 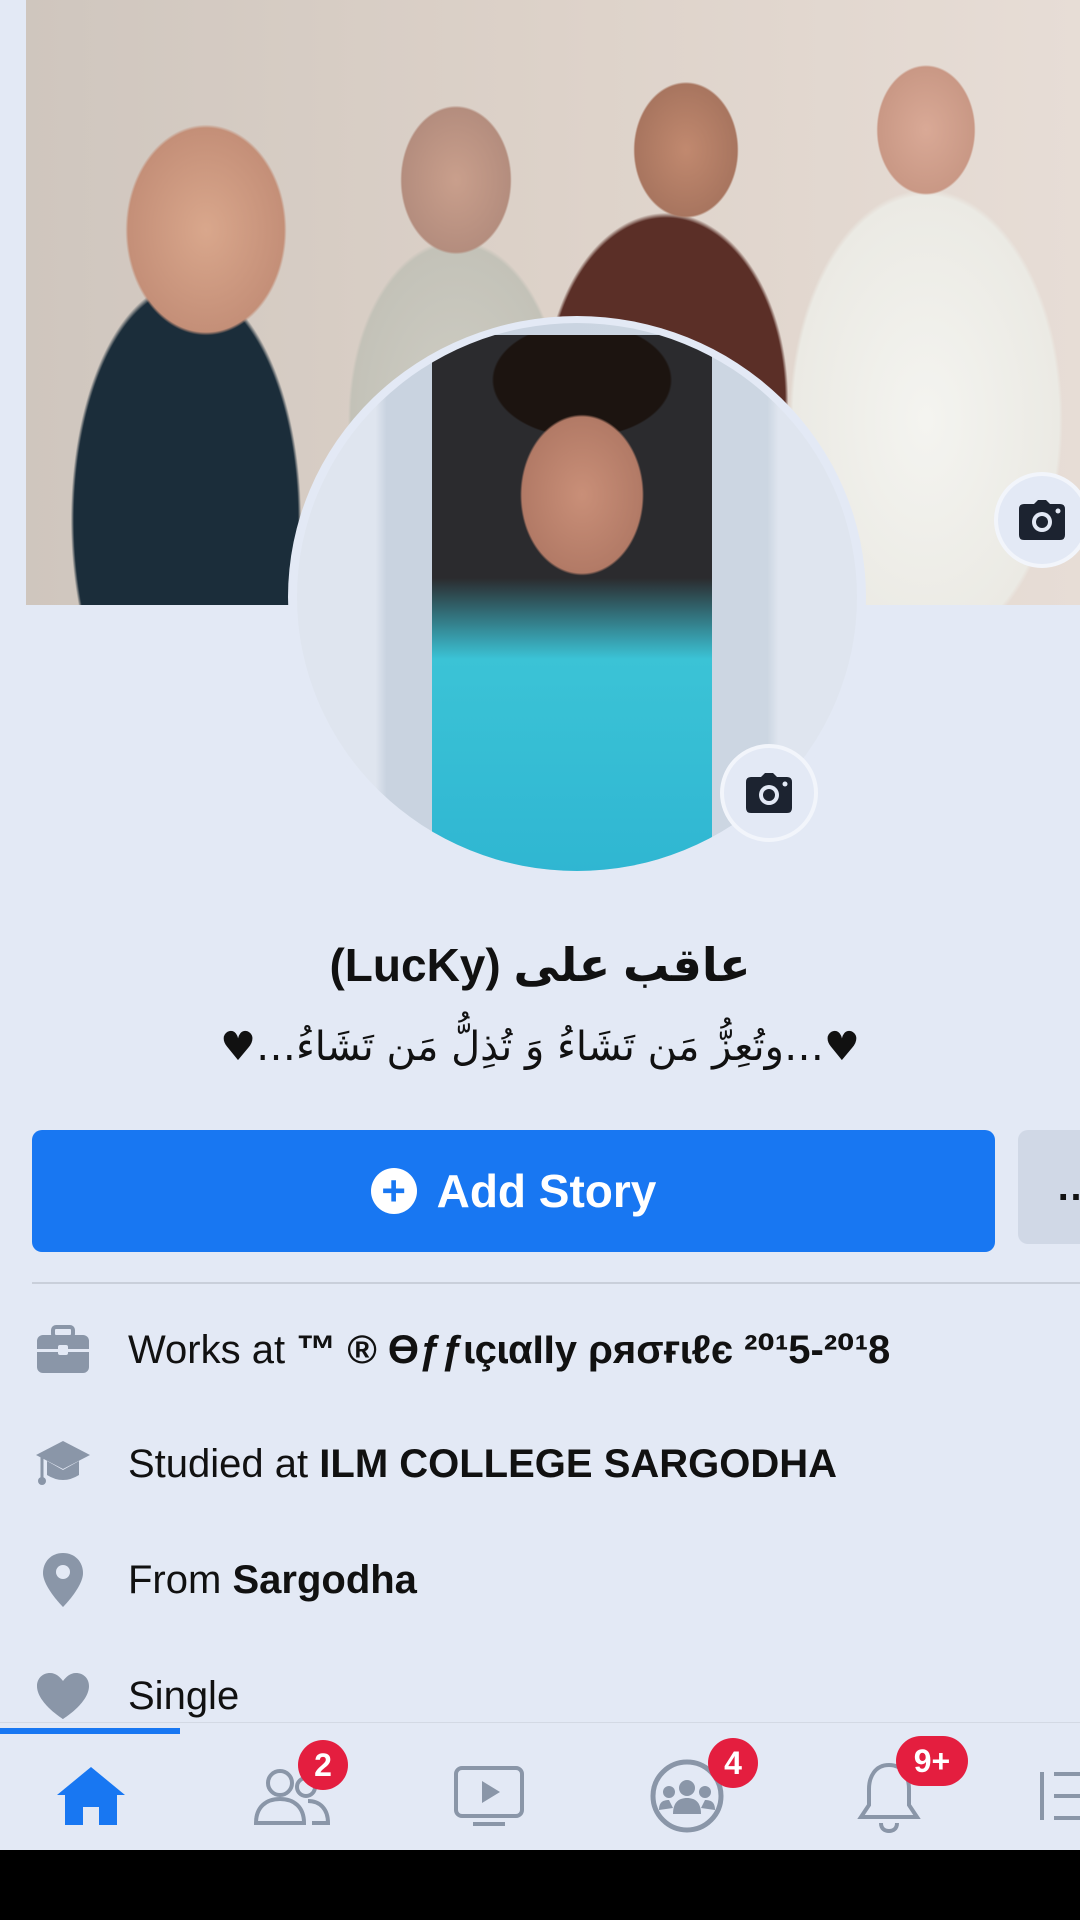 What do you see at coordinates (540, 1580) in the screenshot?
I see `info-hometown: From Sargodha` at bounding box center [540, 1580].